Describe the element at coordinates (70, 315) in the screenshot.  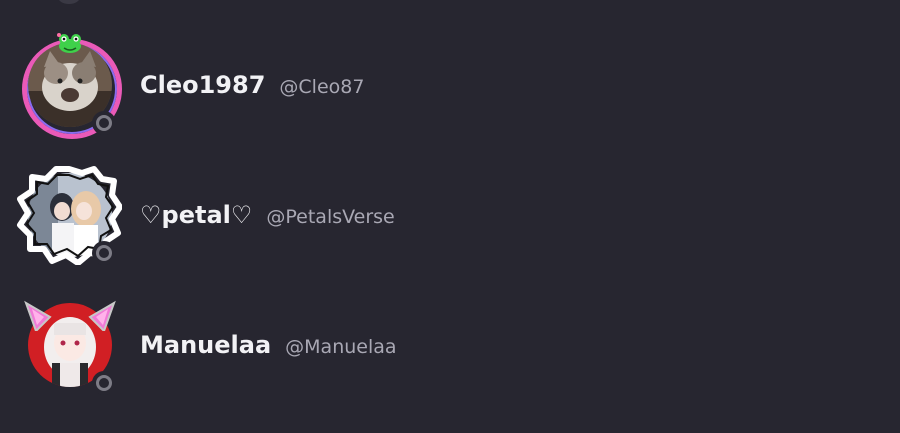
I see `cat-ears-icon` at that location.